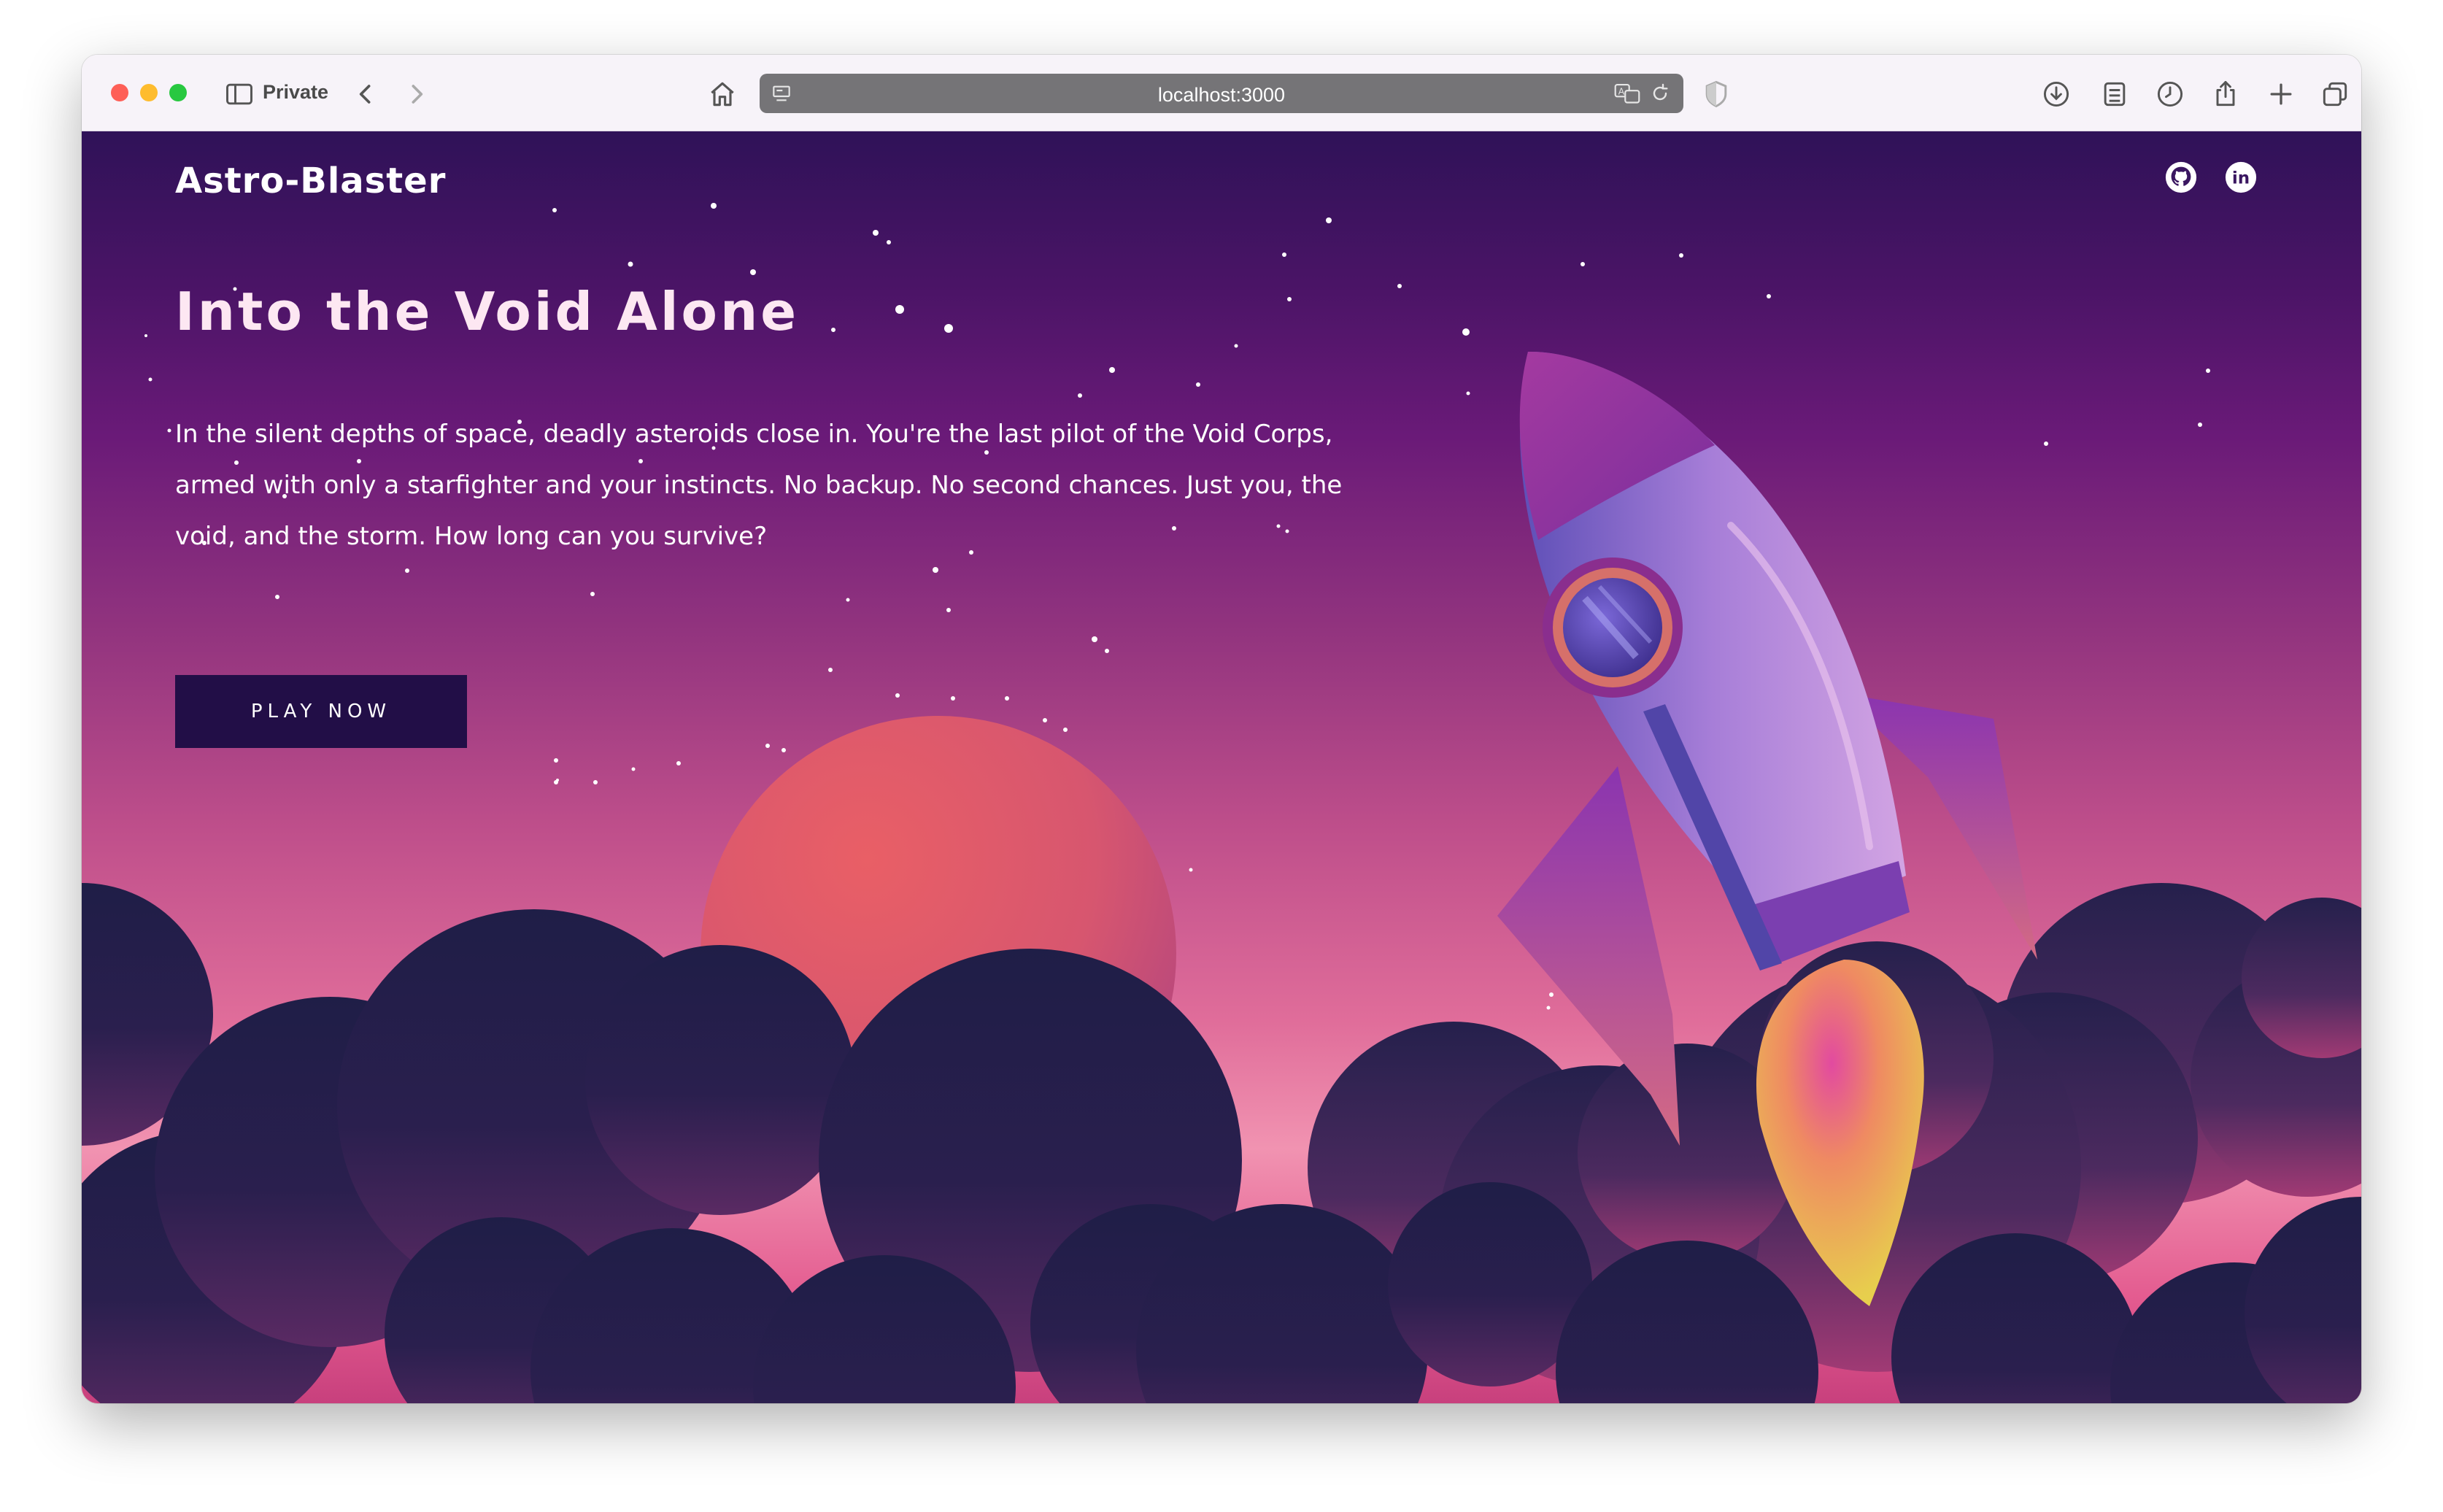  What do you see at coordinates (2170, 94) in the screenshot?
I see `history-icon` at bounding box center [2170, 94].